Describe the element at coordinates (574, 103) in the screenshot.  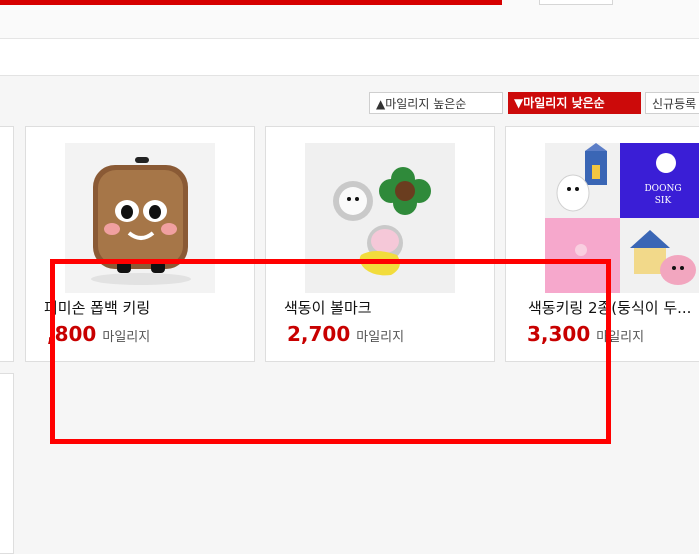
I see `sort-mileage-low-button: ▼마일리지 낮은순` at that location.